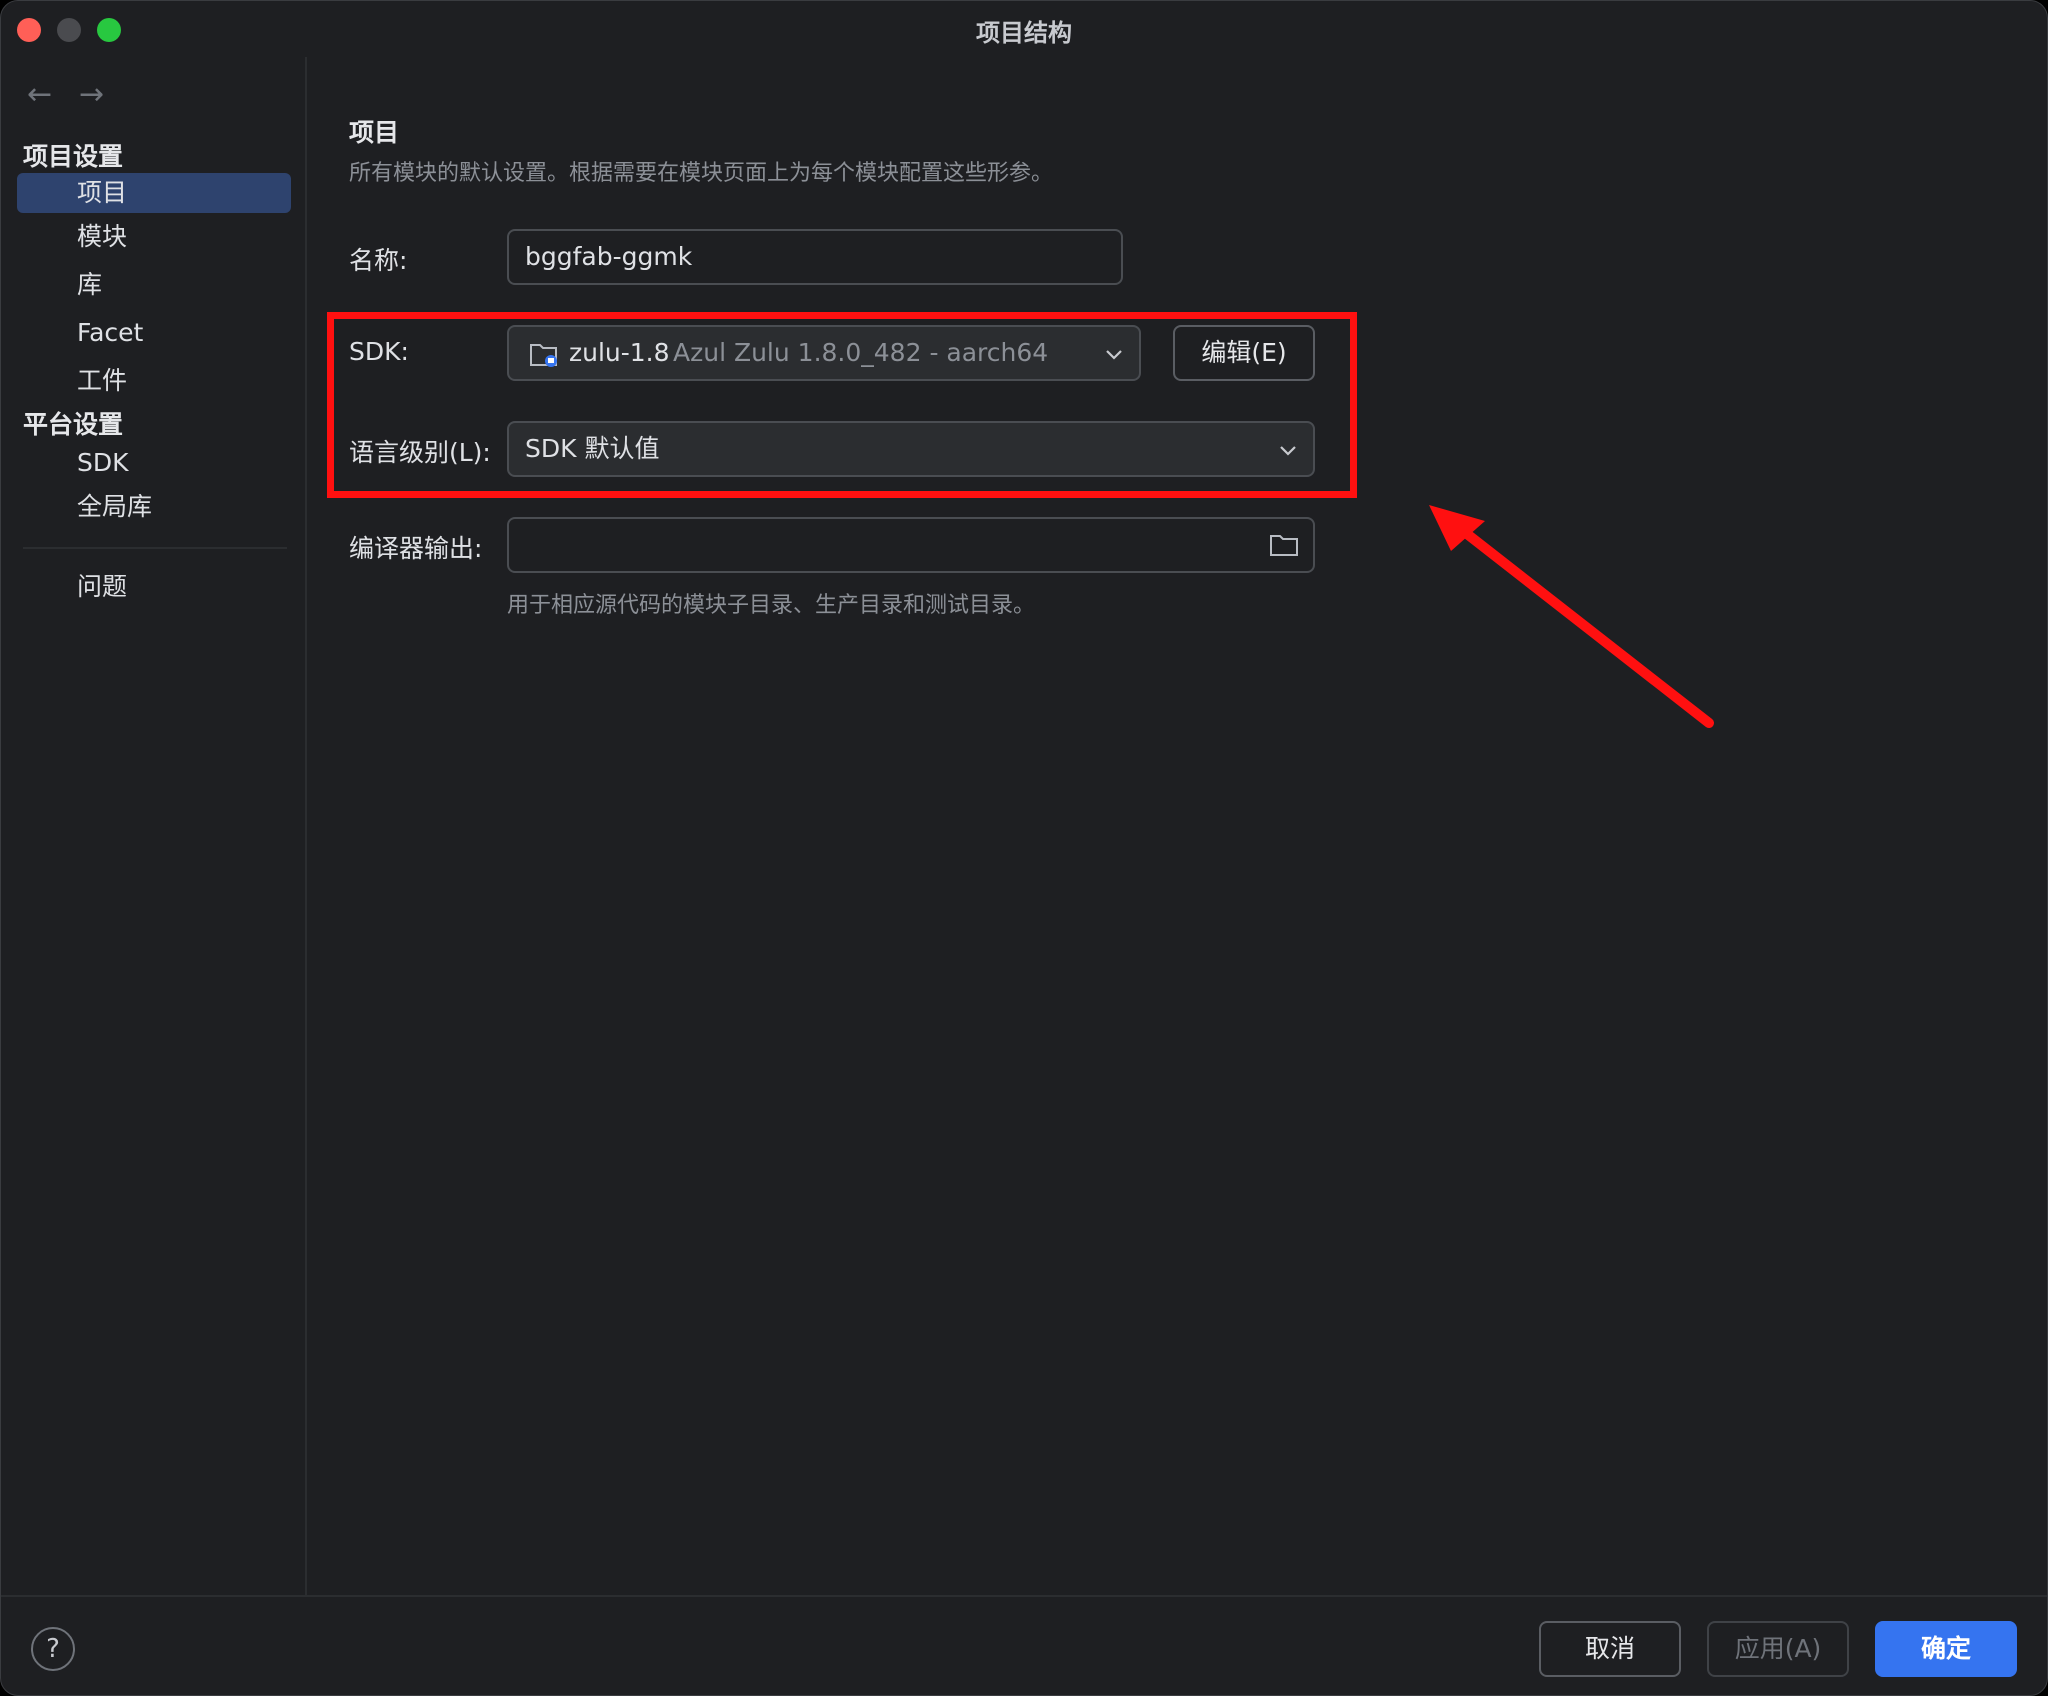 This screenshot has width=2048, height=1696. What do you see at coordinates (815, 257) in the screenshot?
I see `name-input: bggfab-ggmk` at bounding box center [815, 257].